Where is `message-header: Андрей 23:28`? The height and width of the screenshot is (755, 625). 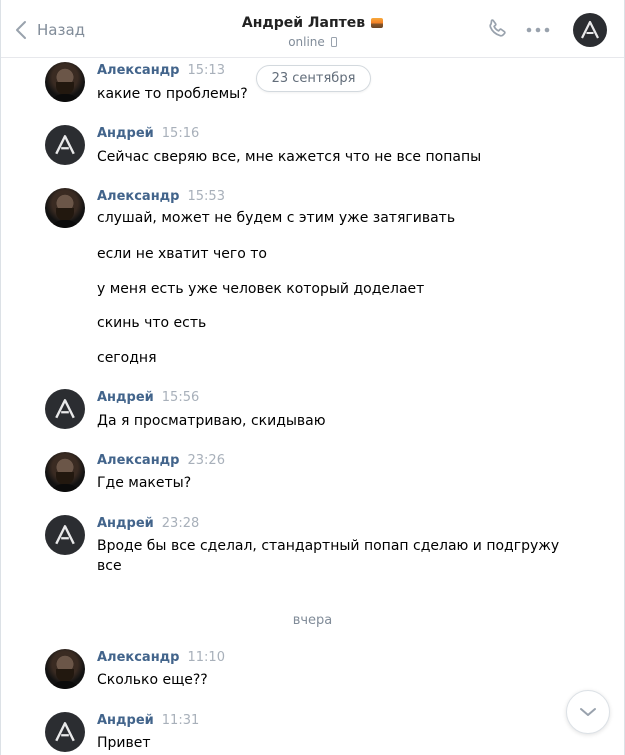
message-header: Андрей 23:28 is located at coordinates (148, 523).